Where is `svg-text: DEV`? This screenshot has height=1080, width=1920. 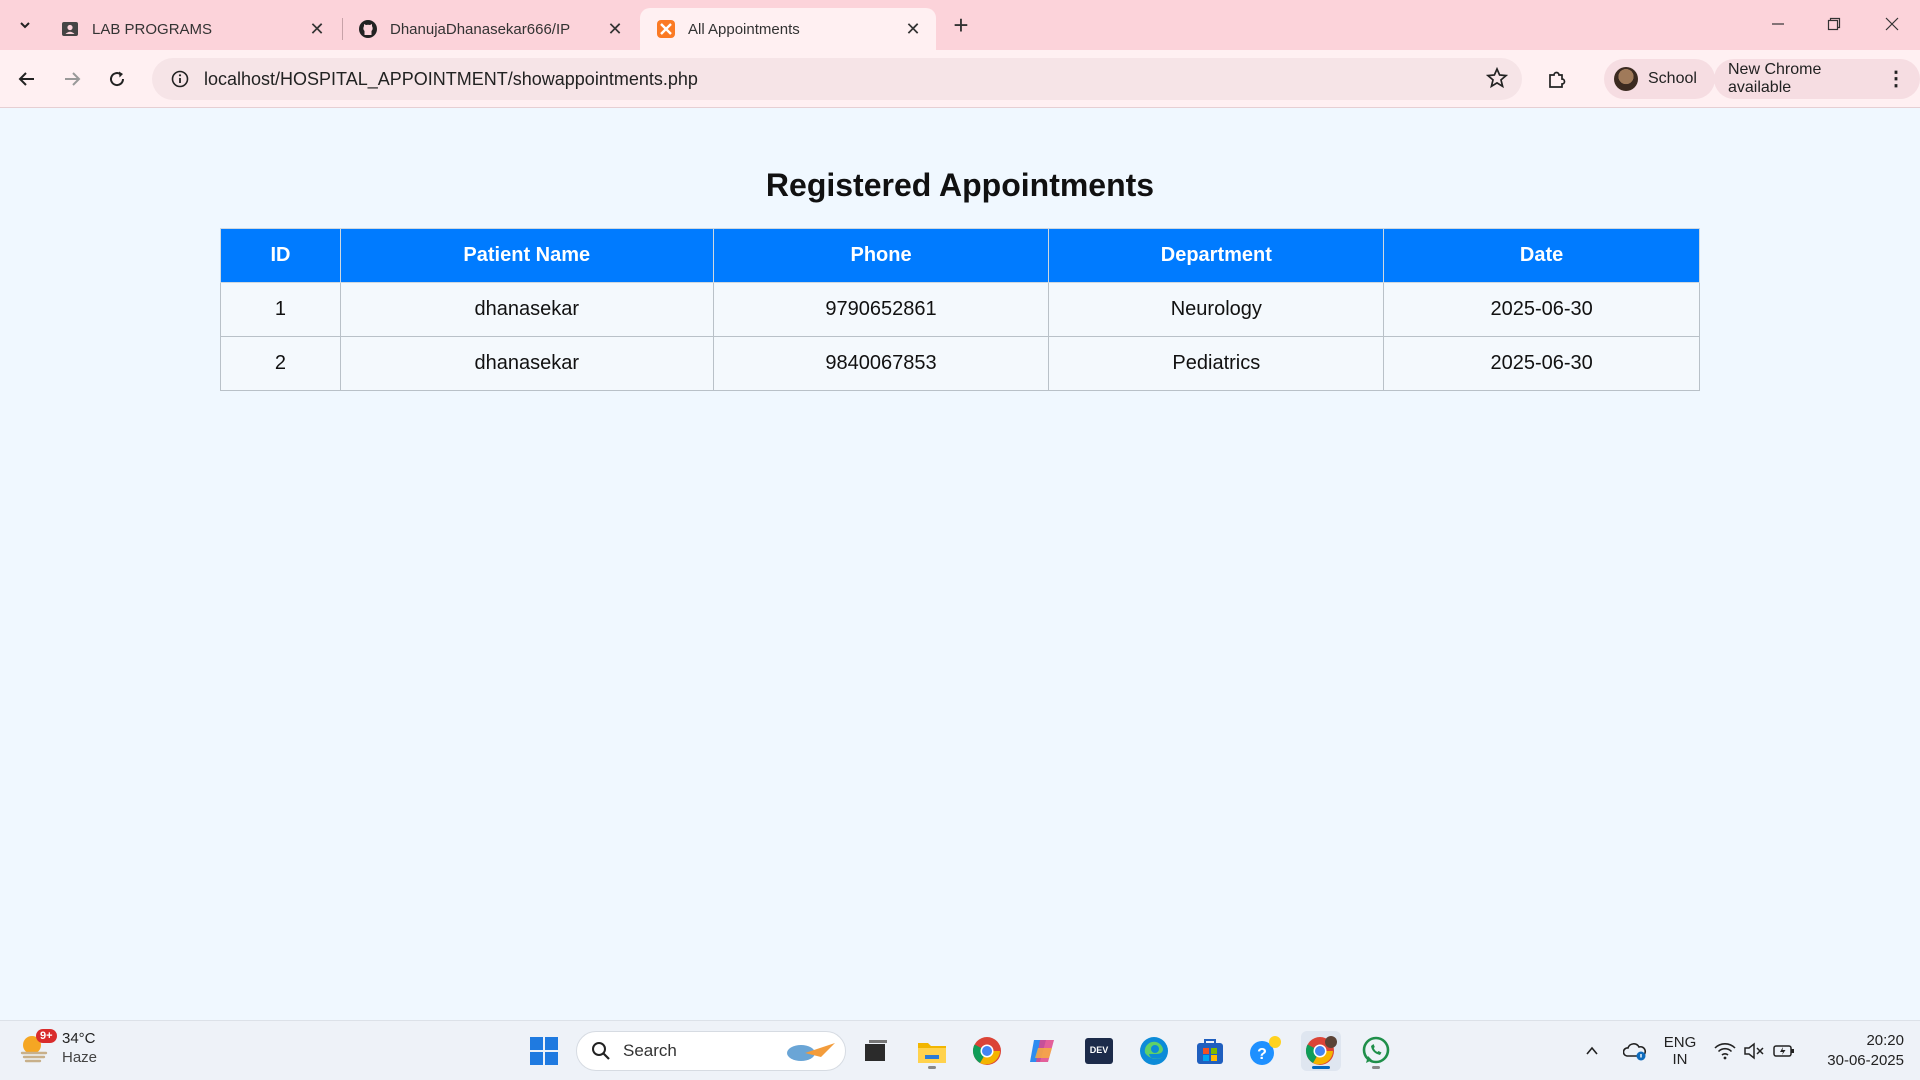
svg-text: DEV is located at coordinates (1099, 1050).